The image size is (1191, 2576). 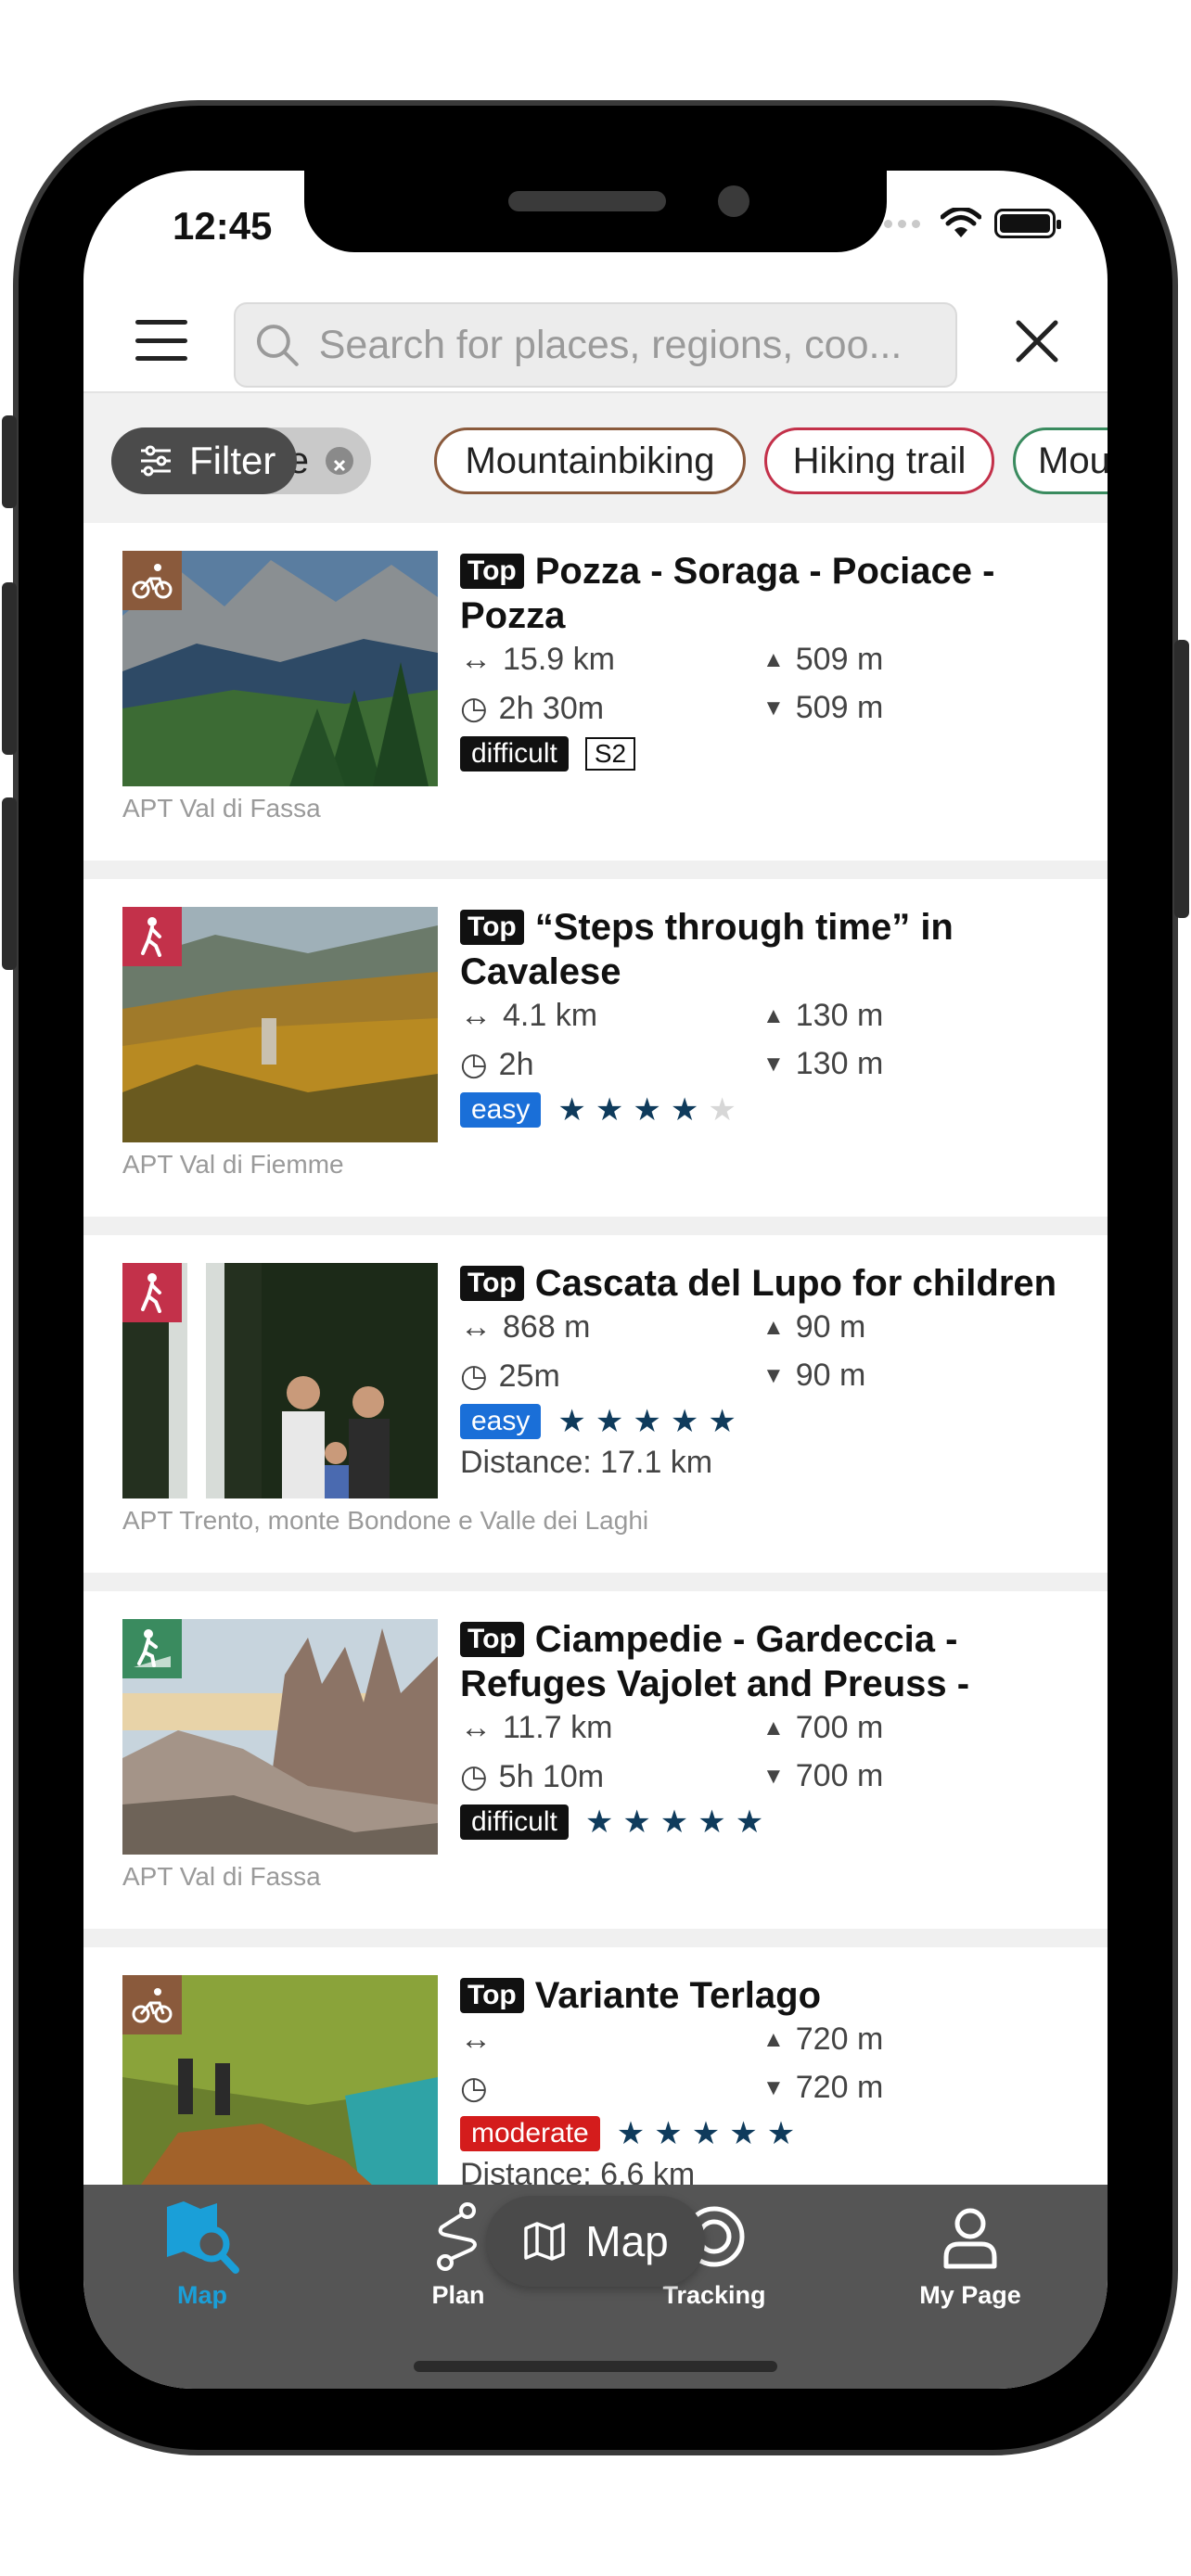 I want to click on difficulty-badge: easy, so click(x=501, y=1110).